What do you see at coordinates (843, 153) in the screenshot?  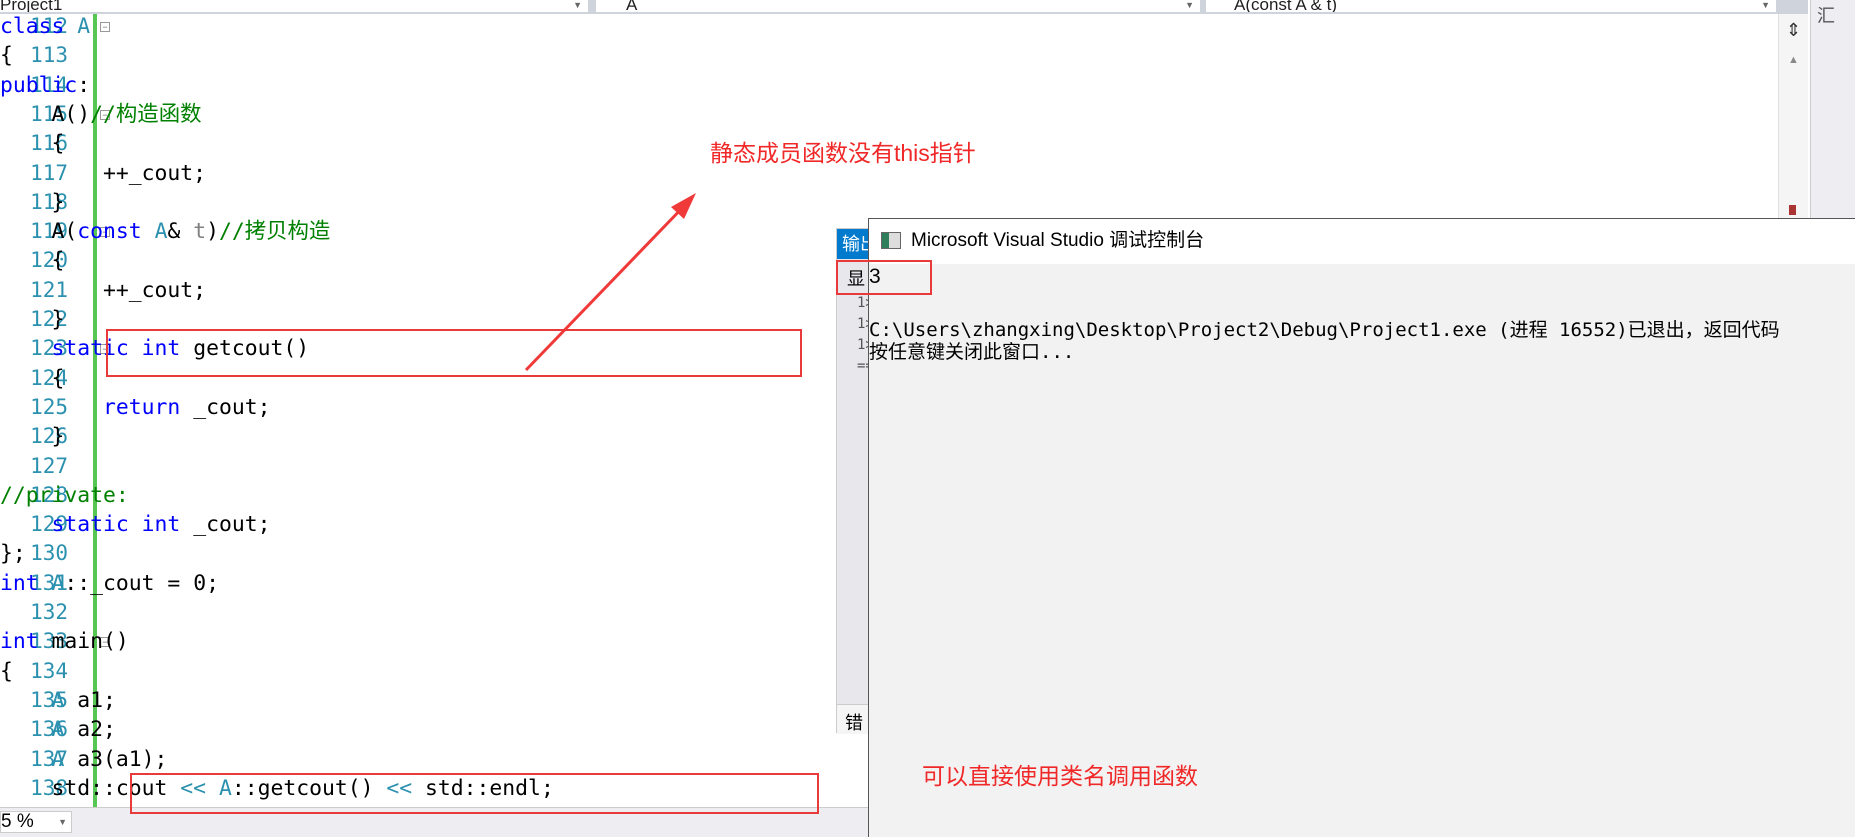 I see `annotation-static-no-this: 静态成员函数没有this指针` at bounding box center [843, 153].